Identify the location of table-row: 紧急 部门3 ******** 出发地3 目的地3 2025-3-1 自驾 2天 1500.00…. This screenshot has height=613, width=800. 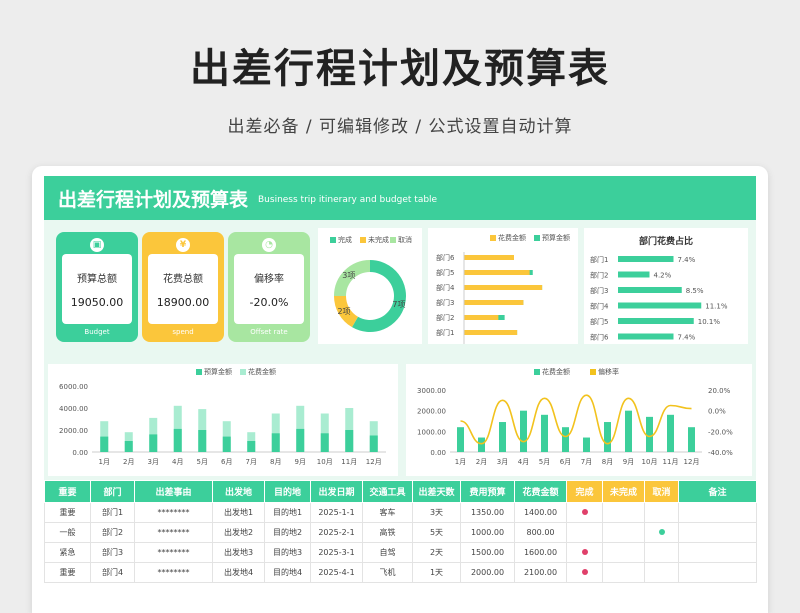
(400, 552).